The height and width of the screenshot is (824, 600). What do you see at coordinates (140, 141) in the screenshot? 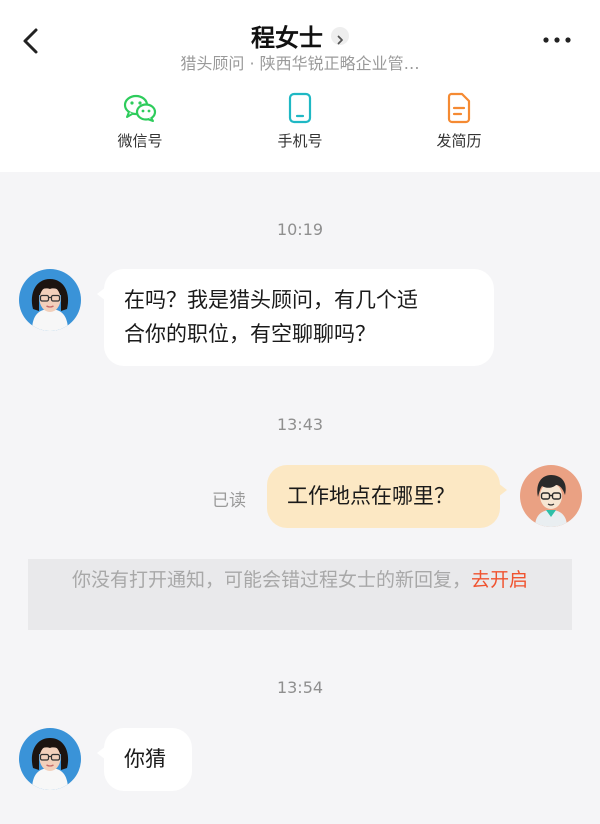
I see `wechat-id-label: 微信号` at bounding box center [140, 141].